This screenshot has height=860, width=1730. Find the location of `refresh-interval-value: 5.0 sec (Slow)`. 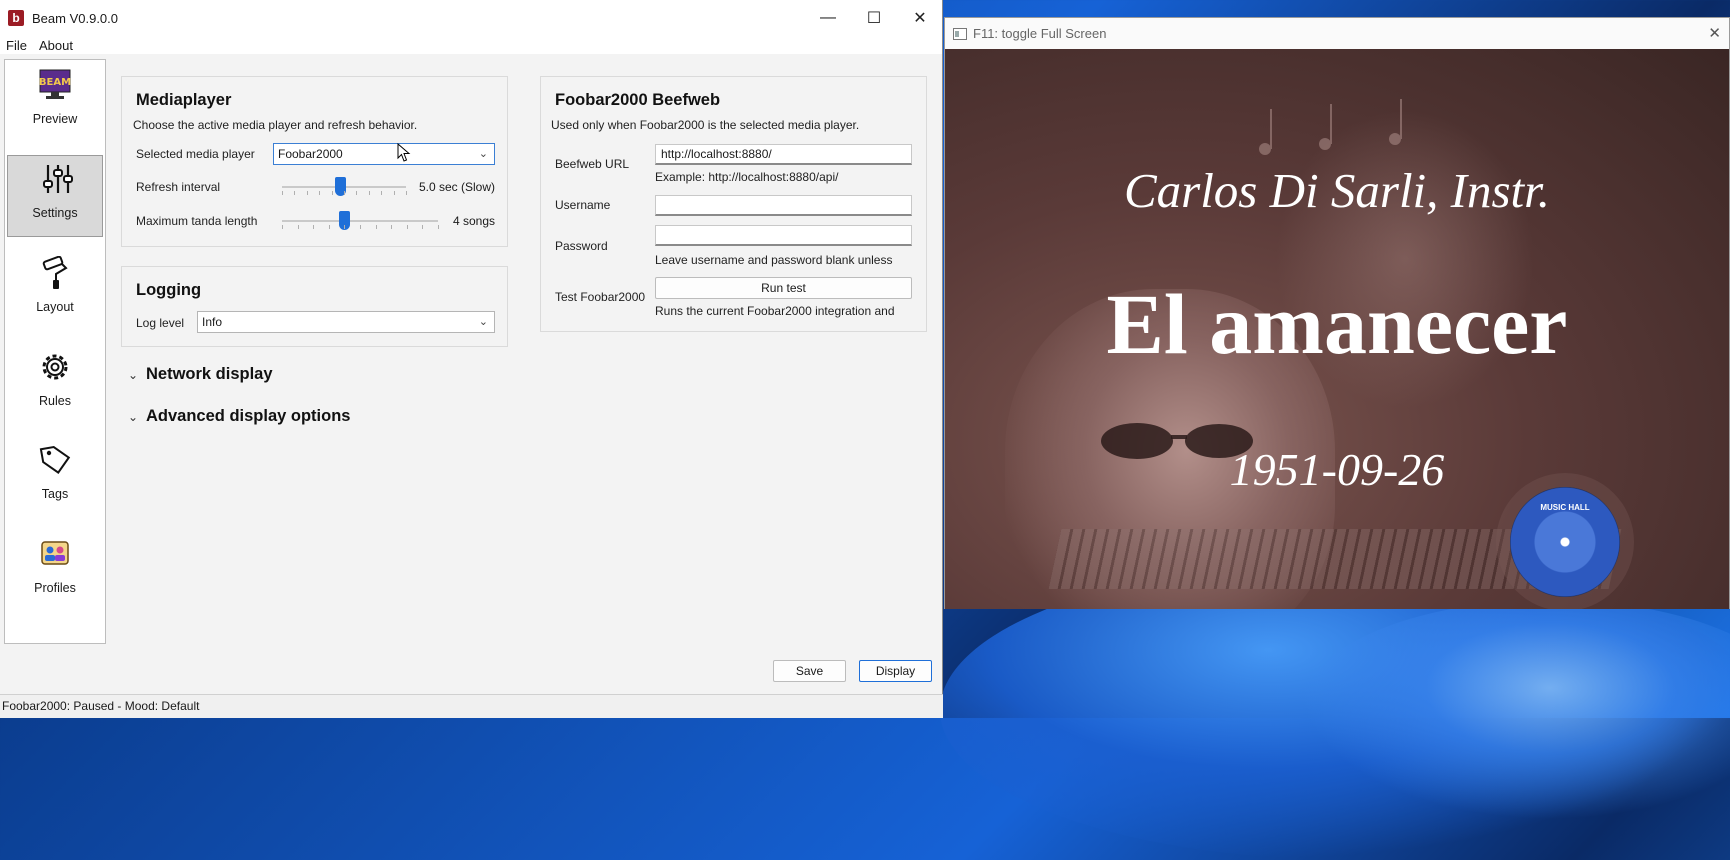

refresh-interval-value: 5.0 sec (Slow) is located at coordinates (456, 187).